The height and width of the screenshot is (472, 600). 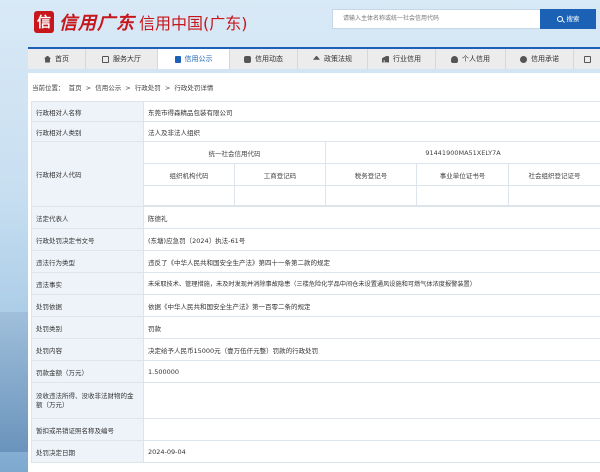 What do you see at coordinates (300, 21) in the screenshot?
I see `site-header: 信 信用广东 信用中国(广东) 请输入主体名称或统一社会信用代码 搜索` at bounding box center [300, 21].